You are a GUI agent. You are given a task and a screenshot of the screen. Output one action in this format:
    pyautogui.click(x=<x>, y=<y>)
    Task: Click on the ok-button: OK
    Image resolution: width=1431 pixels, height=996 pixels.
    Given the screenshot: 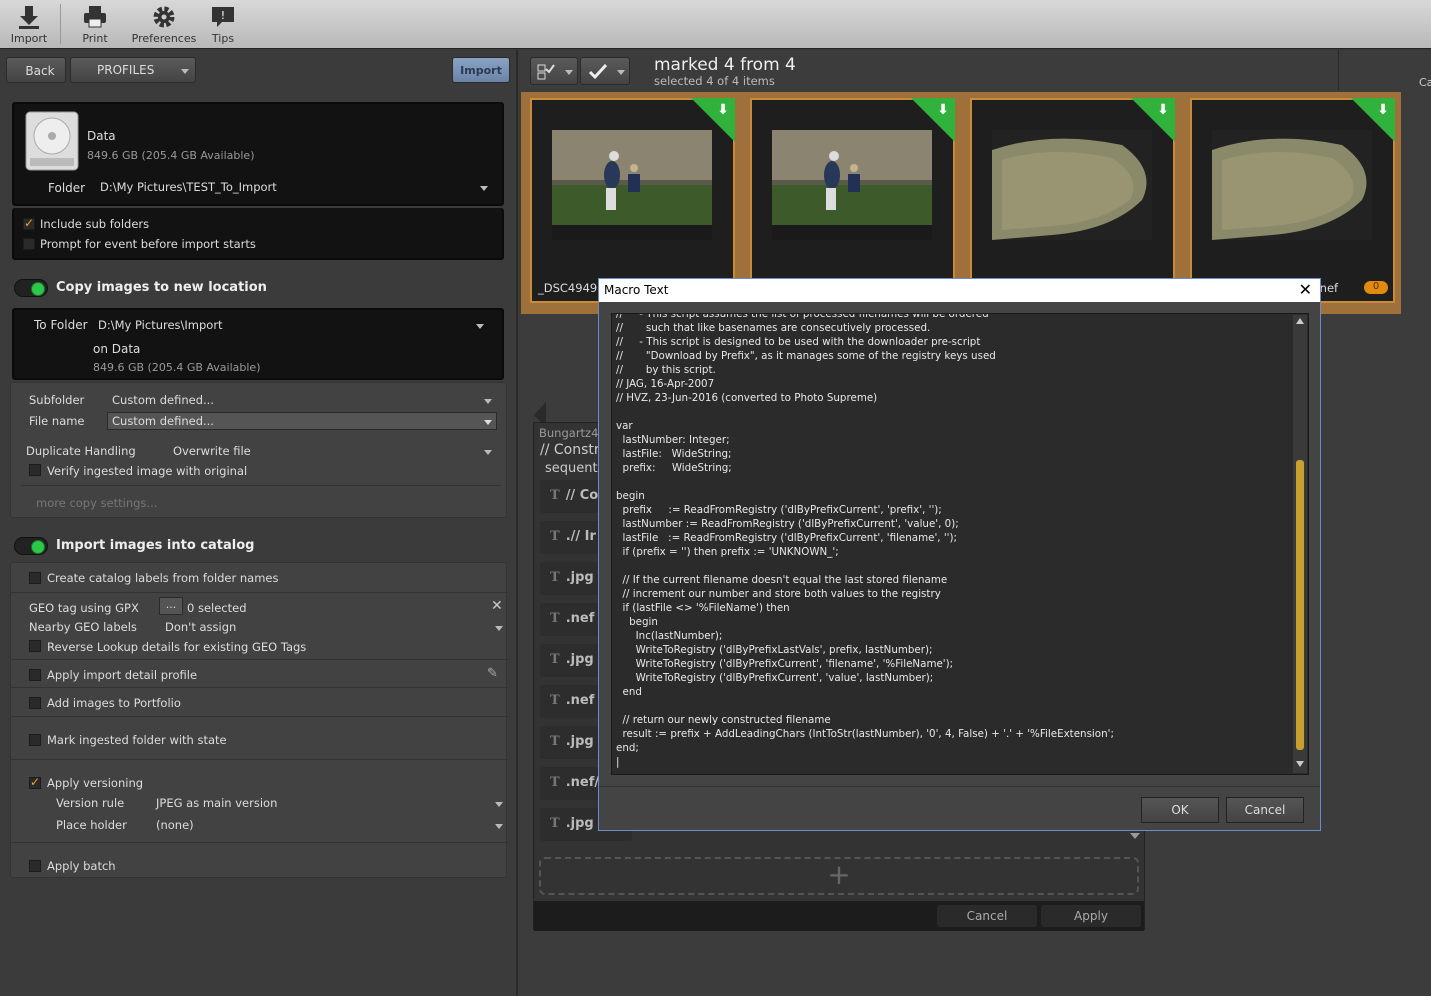 What is the action you would take?
    pyautogui.click(x=1180, y=810)
    